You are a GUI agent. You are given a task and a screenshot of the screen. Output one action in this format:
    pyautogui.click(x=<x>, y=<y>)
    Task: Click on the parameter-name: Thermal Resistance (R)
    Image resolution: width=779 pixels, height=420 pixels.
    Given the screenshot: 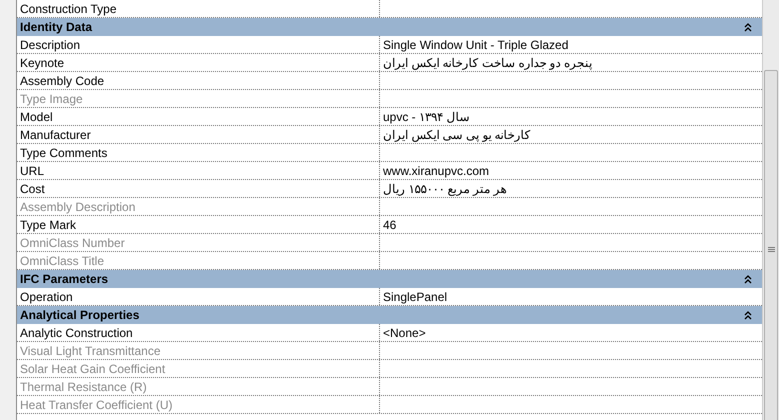 What is the action you would take?
    pyautogui.click(x=198, y=386)
    